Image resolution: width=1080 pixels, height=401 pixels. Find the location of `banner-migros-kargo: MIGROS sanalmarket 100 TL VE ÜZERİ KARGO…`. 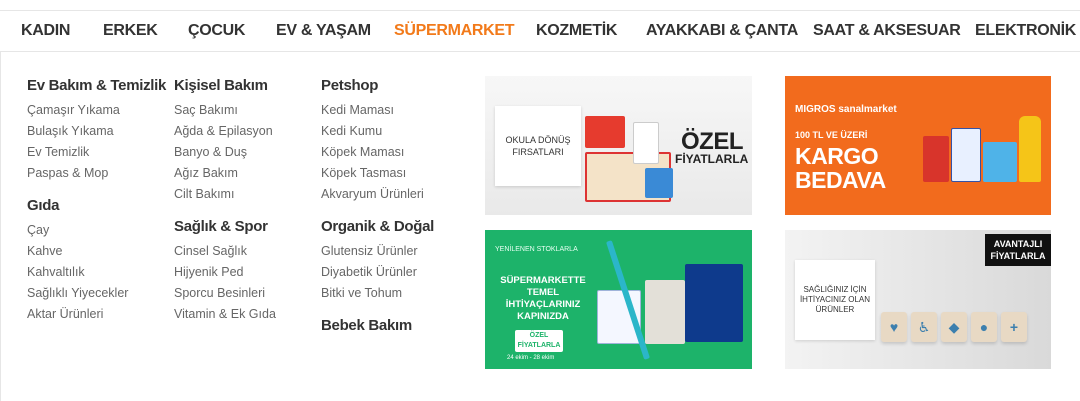

banner-migros-kargo: MIGROS sanalmarket 100 TL VE ÜZERİ KARGO… is located at coordinates (918, 145).